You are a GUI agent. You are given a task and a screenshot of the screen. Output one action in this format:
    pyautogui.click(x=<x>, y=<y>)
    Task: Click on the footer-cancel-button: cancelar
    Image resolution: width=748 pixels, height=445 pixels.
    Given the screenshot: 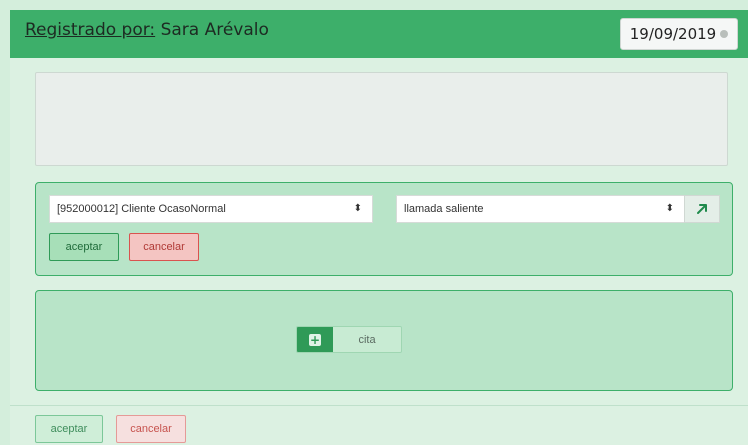 What is the action you would take?
    pyautogui.click(x=151, y=429)
    